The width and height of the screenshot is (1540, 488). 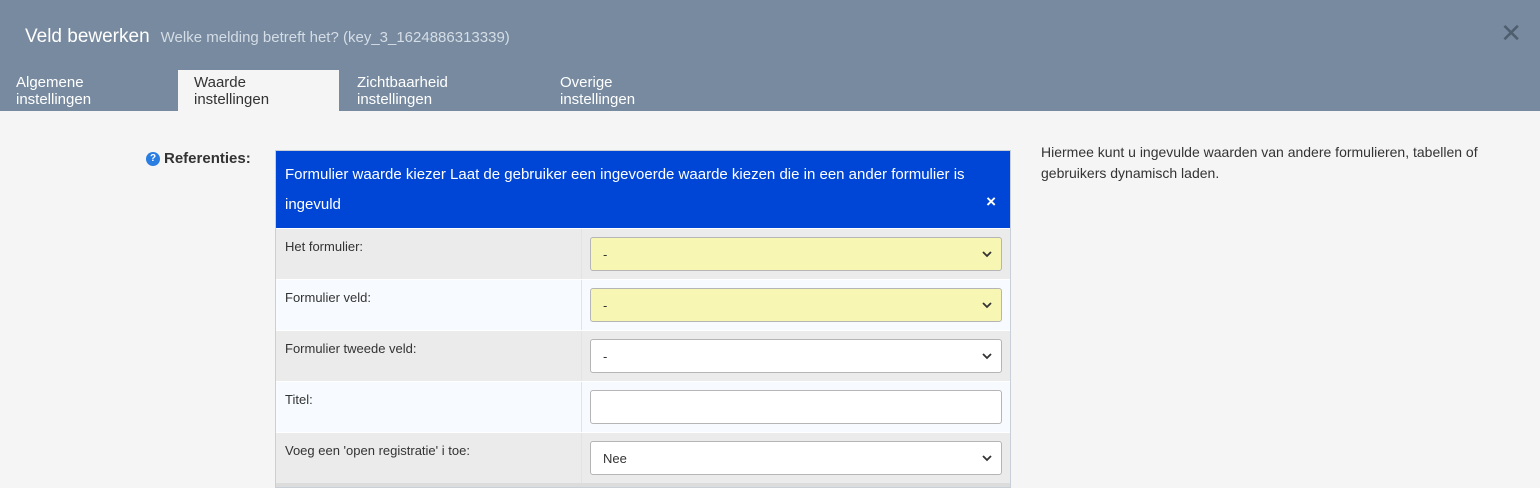 What do you see at coordinates (429, 407) in the screenshot?
I see `row-label: Titel:` at bounding box center [429, 407].